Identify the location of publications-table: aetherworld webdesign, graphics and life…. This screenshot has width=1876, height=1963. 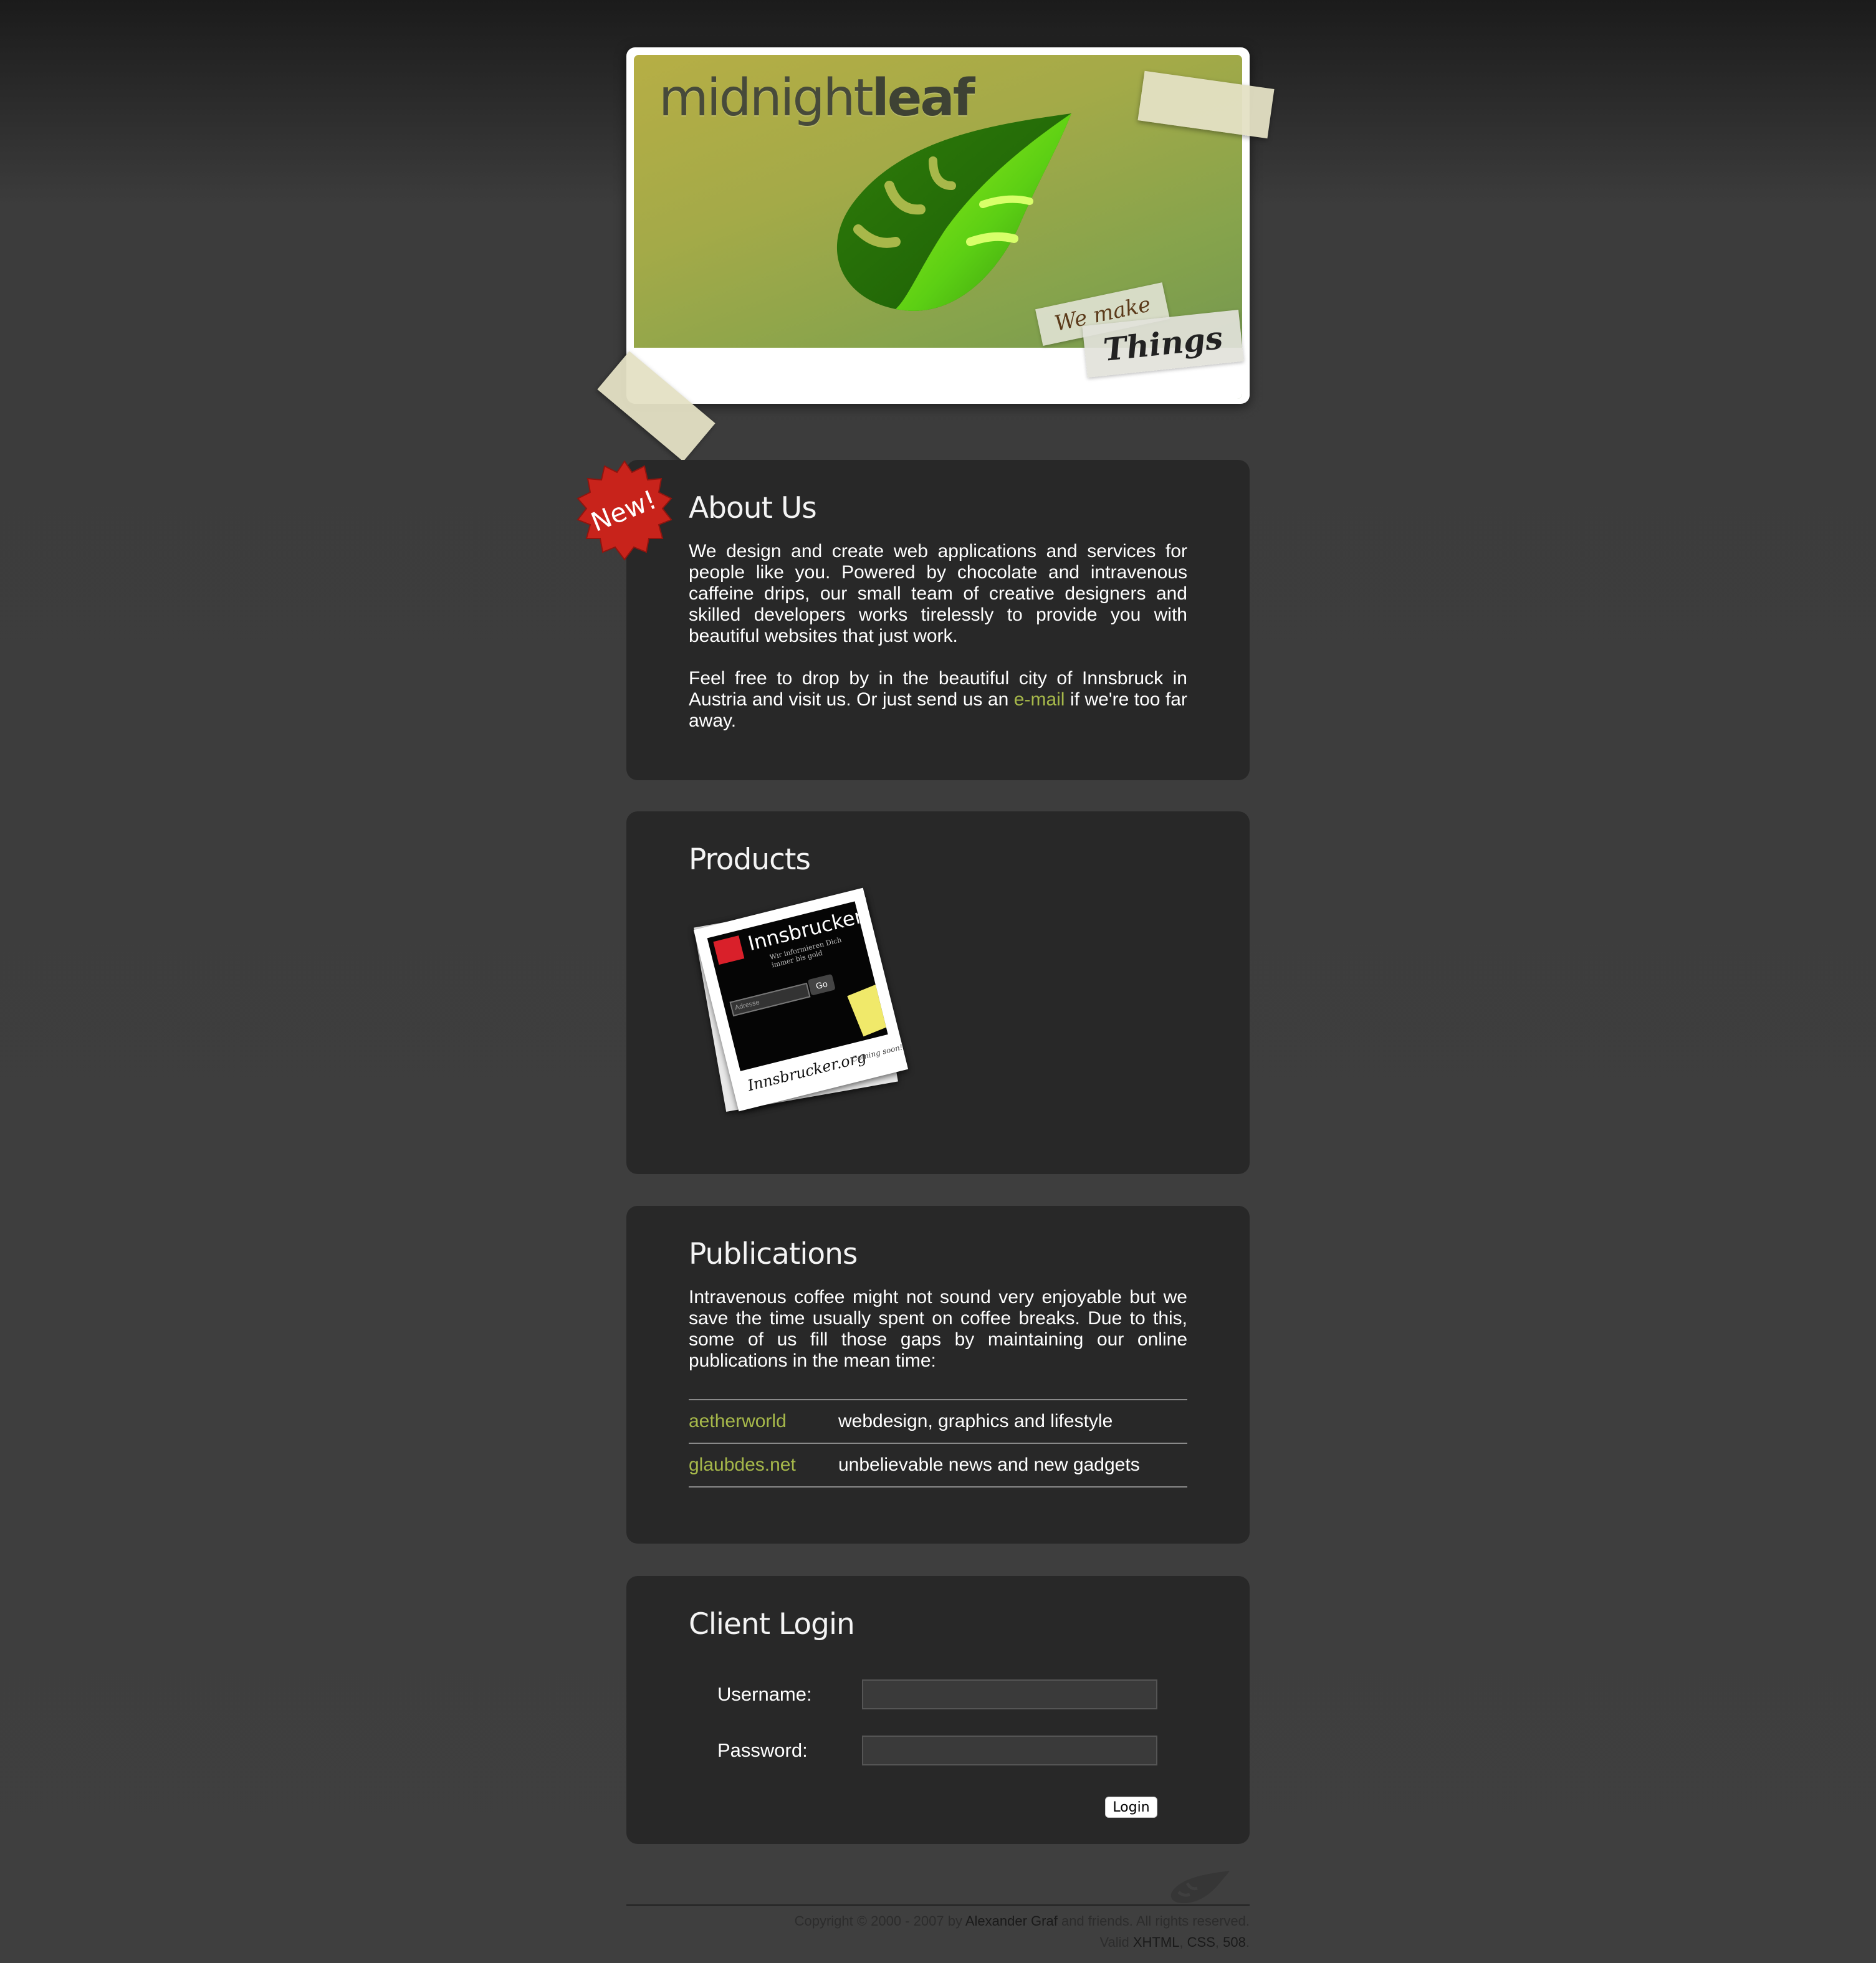
(938, 1443).